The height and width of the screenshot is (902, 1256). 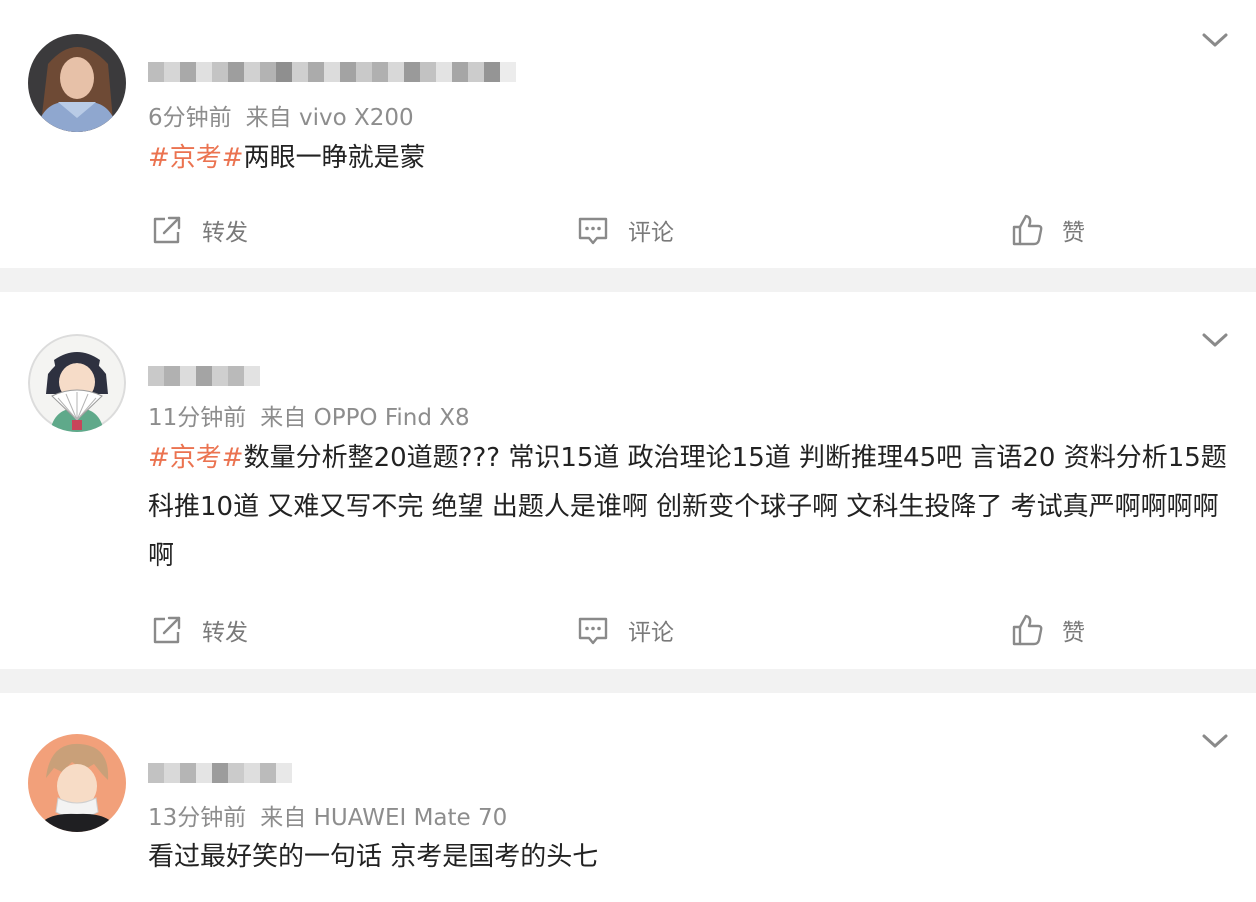 I want to click on post-meta: 13分钟前 来自 HUAWEI Mate 70, so click(x=327, y=815).